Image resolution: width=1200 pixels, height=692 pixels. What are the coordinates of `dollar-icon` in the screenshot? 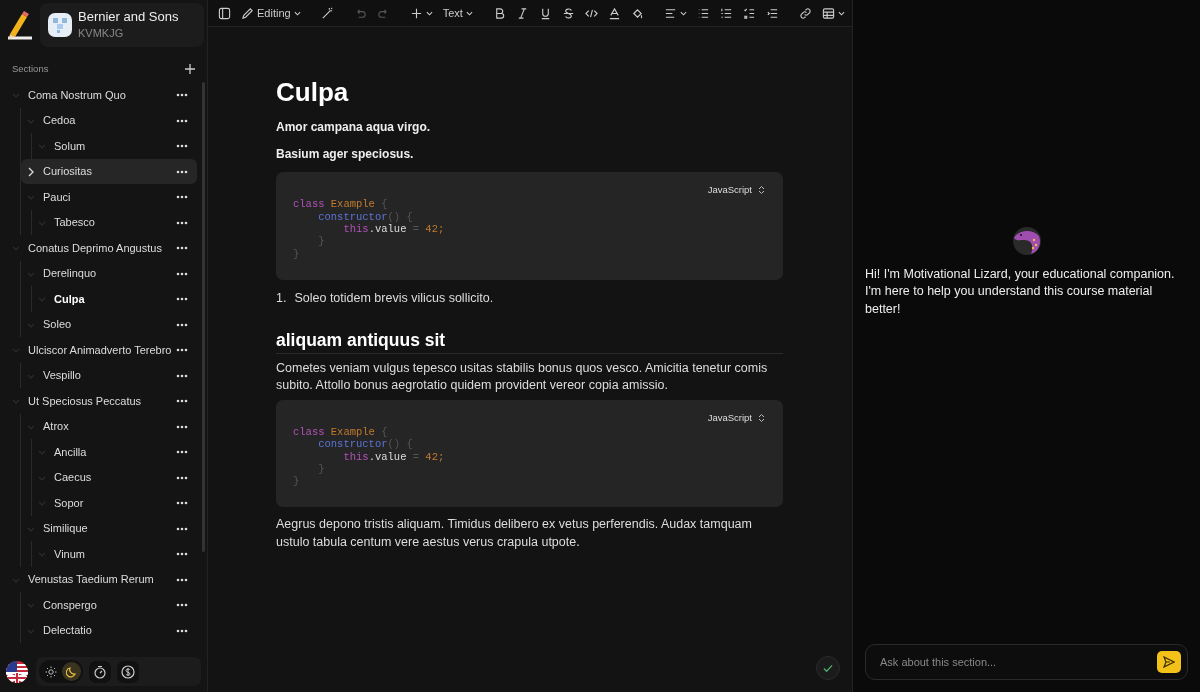 It's located at (128, 671).